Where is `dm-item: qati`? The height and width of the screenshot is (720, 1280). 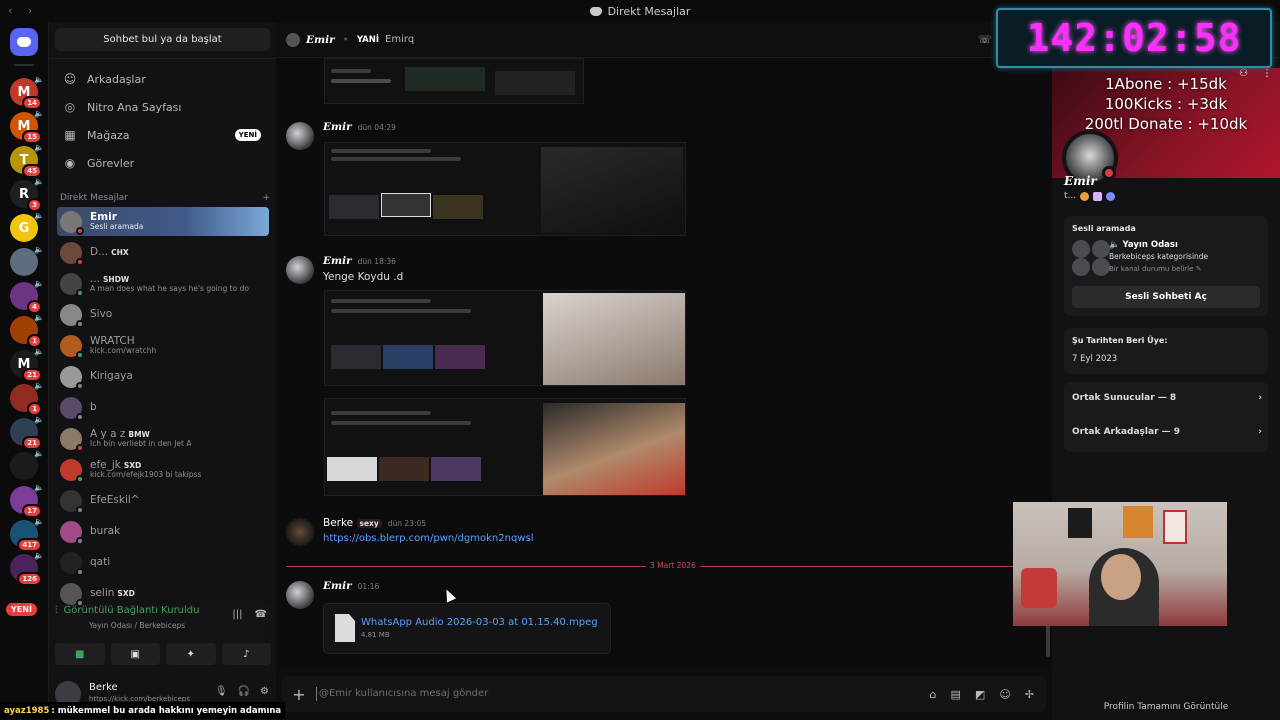
dm-item: qati is located at coordinates (163, 562).